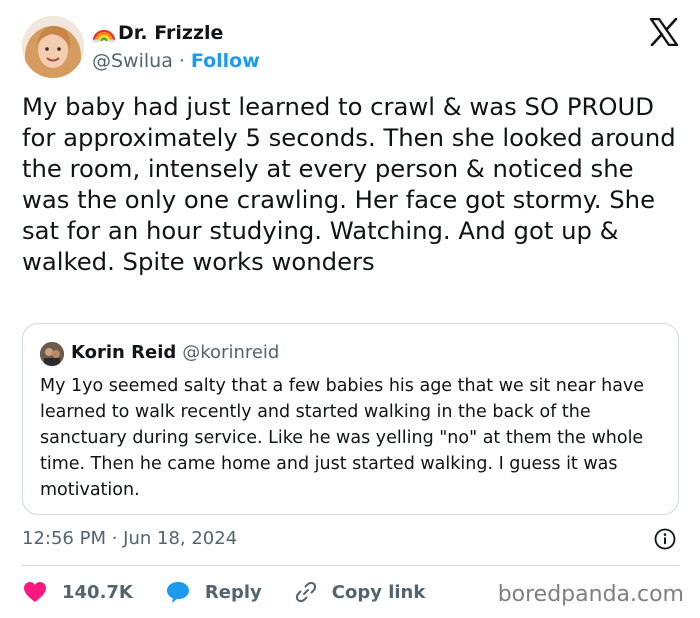 Image resolution: width=700 pixels, height=618 pixels. What do you see at coordinates (305, 592) in the screenshot?
I see `link-icon` at bounding box center [305, 592].